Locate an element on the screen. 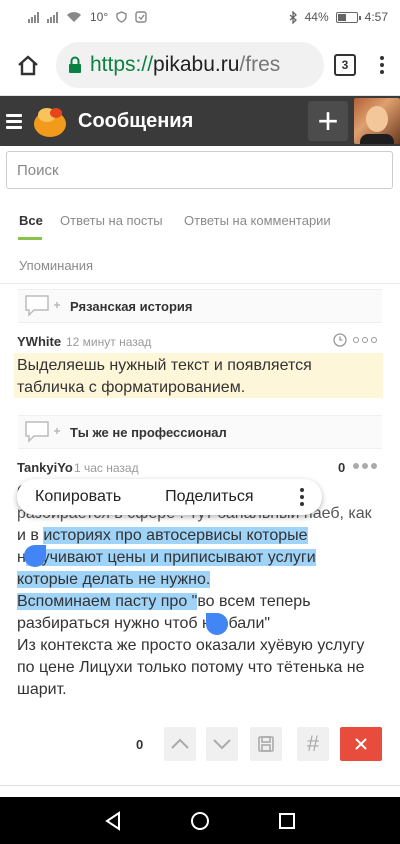 This screenshot has height=844, width=400. comment-line: которые делать не нужно. is located at coordinates (202, 580).